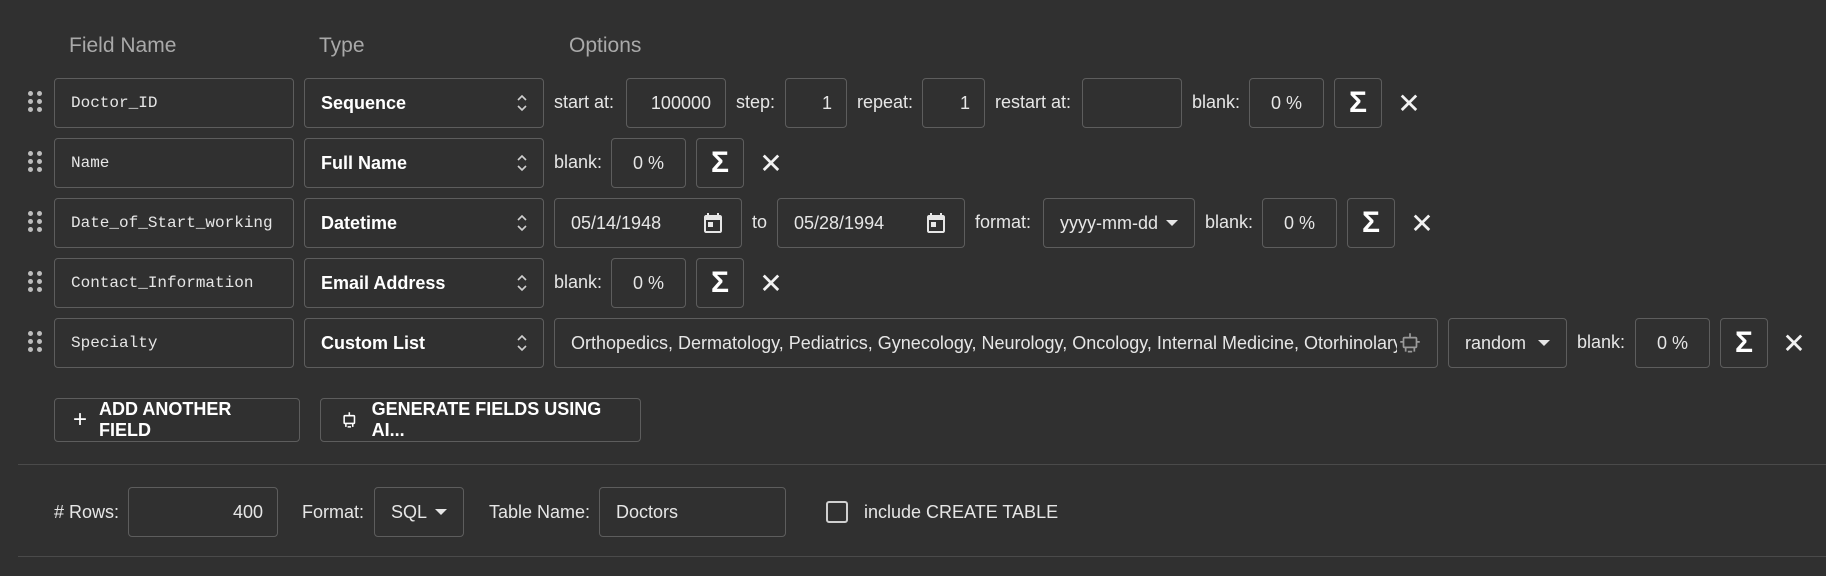  Describe the element at coordinates (174, 223) in the screenshot. I see `field-name-input: Date_of_Start_working` at that location.